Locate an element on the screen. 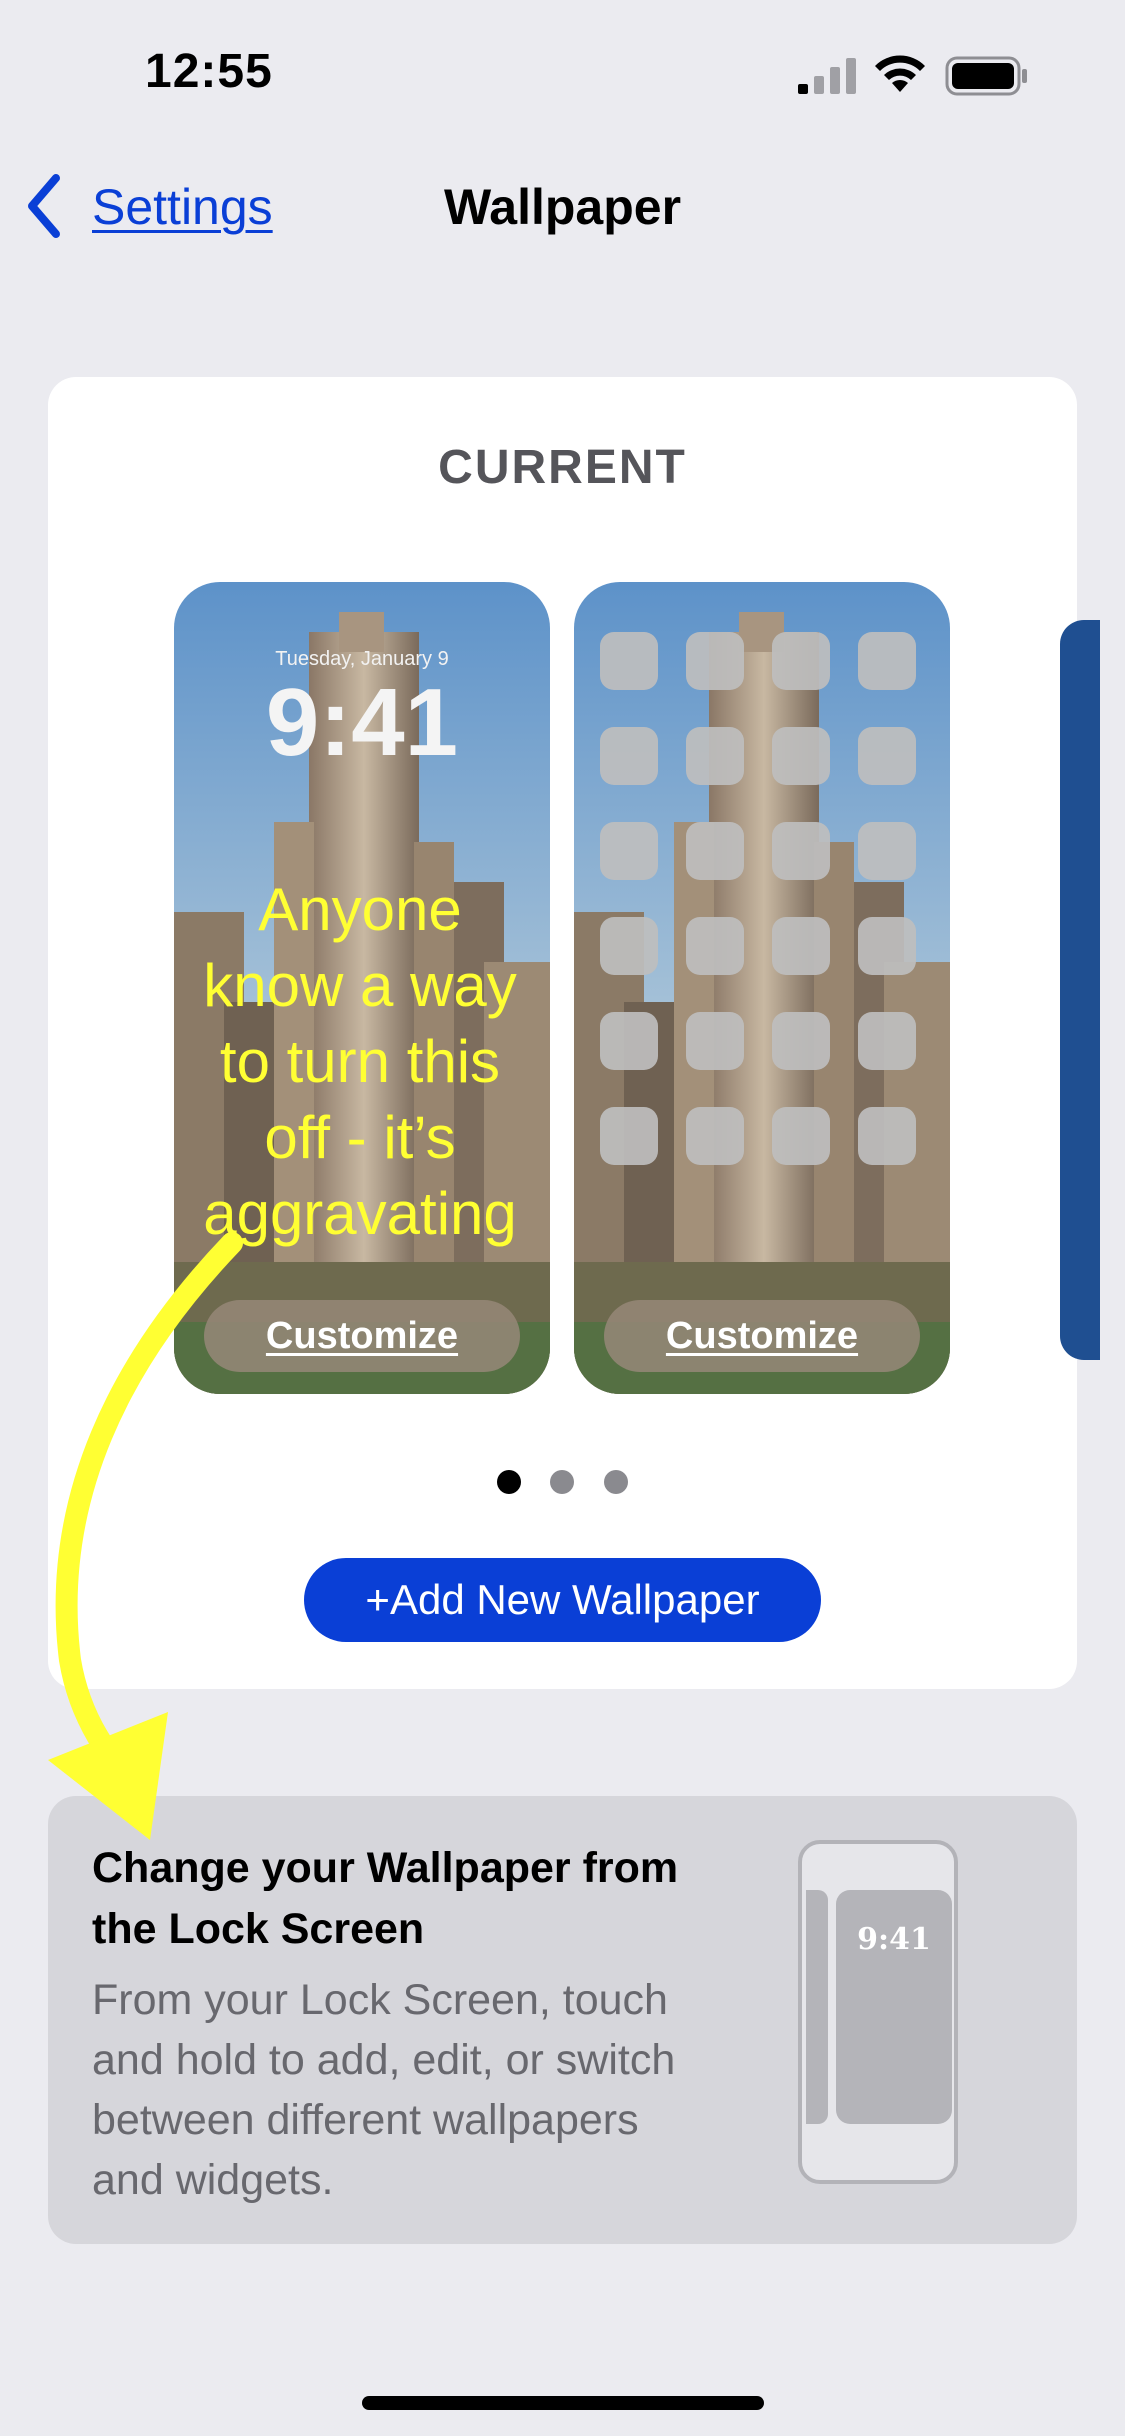  battery-icon is located at coordinates (986, 76).